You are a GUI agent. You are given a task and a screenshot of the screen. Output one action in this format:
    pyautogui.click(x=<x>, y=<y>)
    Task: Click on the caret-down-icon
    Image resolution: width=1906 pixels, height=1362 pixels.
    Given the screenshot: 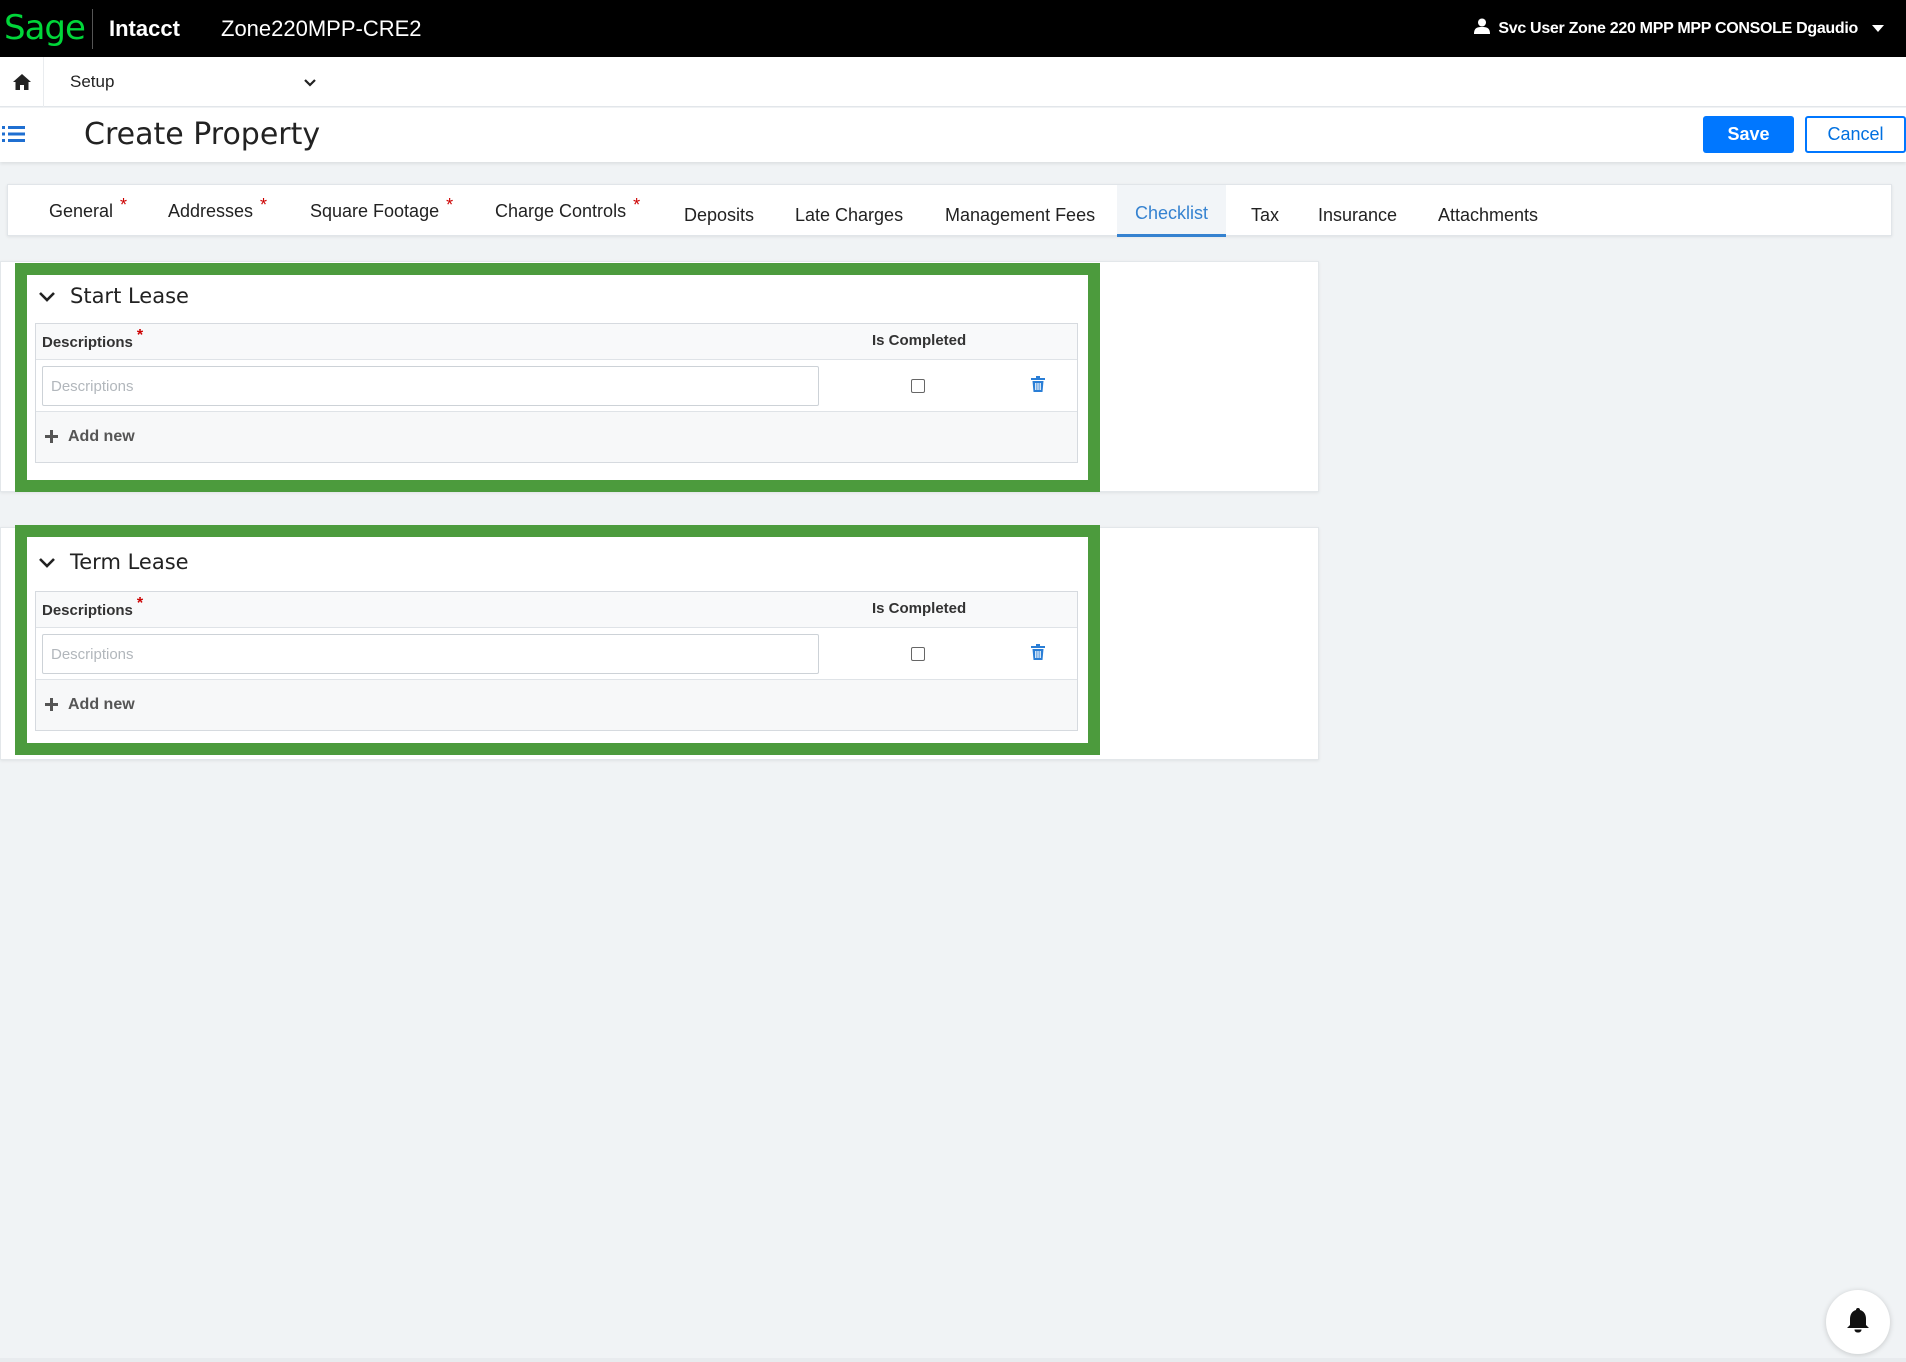 What is the action you would take?
    pyautogui.click(x=1878, y=29)
    